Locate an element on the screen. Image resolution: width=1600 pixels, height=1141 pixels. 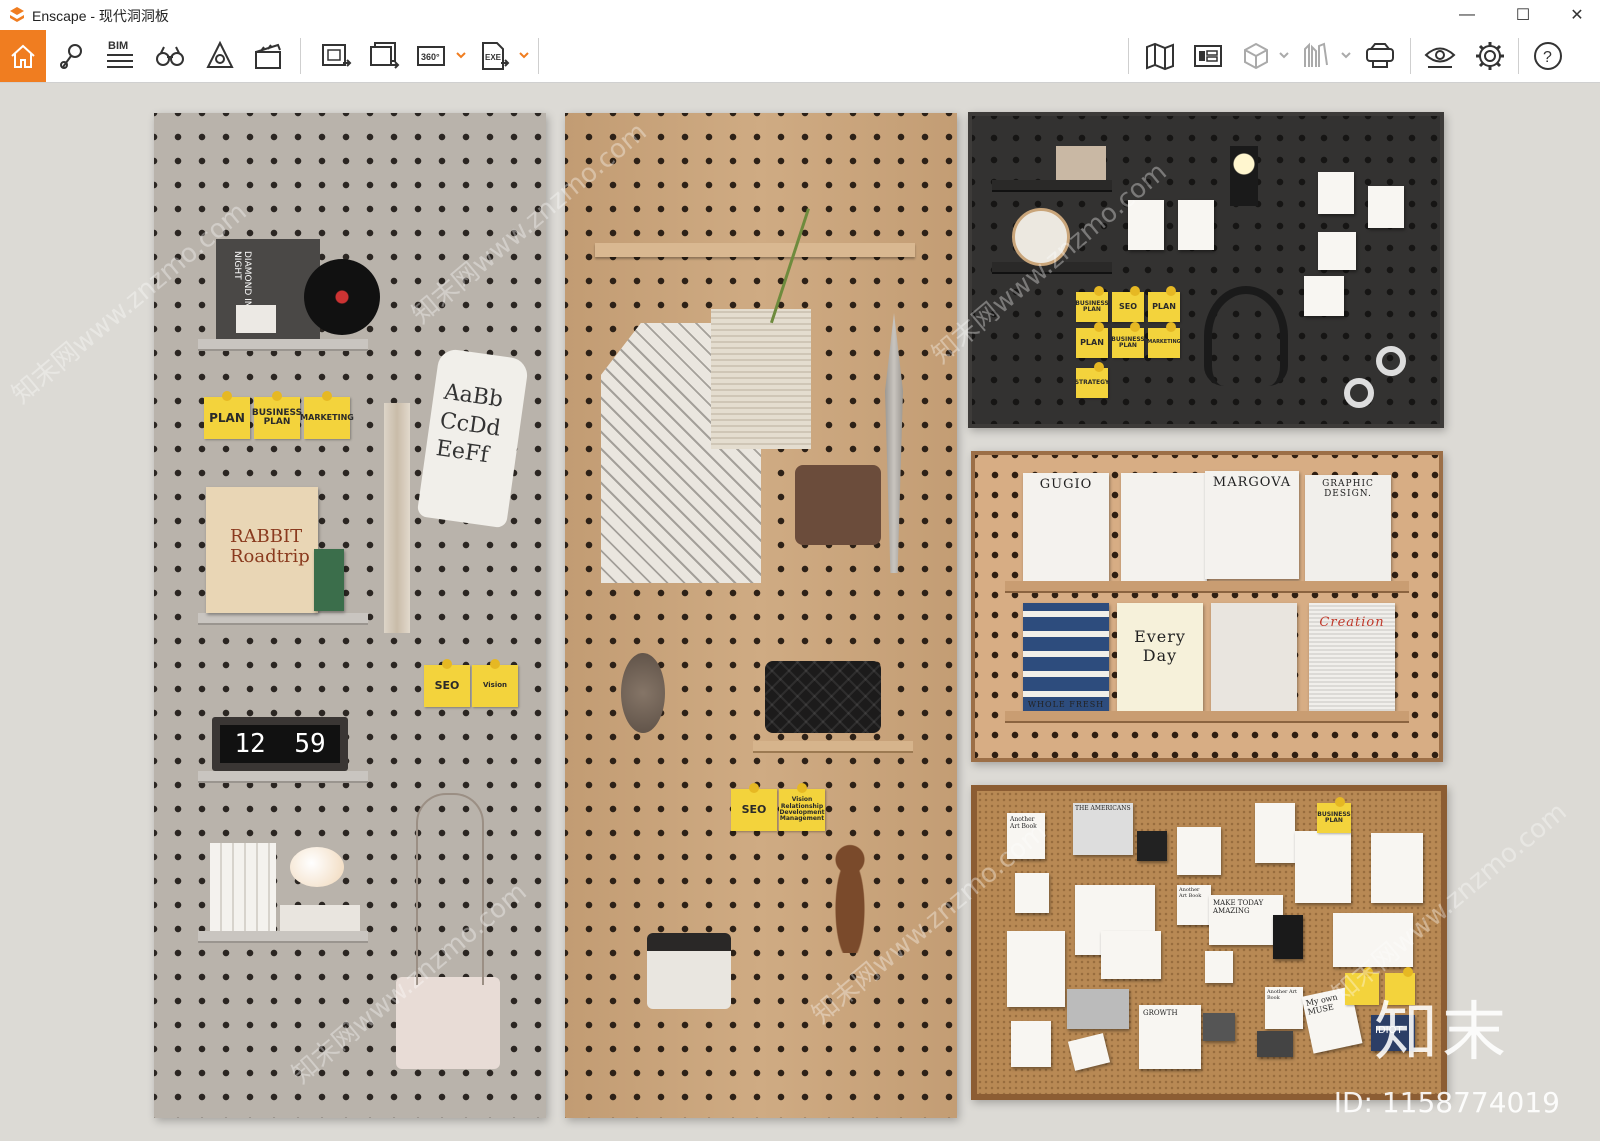
batch-render-button is located at coordinates (384, 56).